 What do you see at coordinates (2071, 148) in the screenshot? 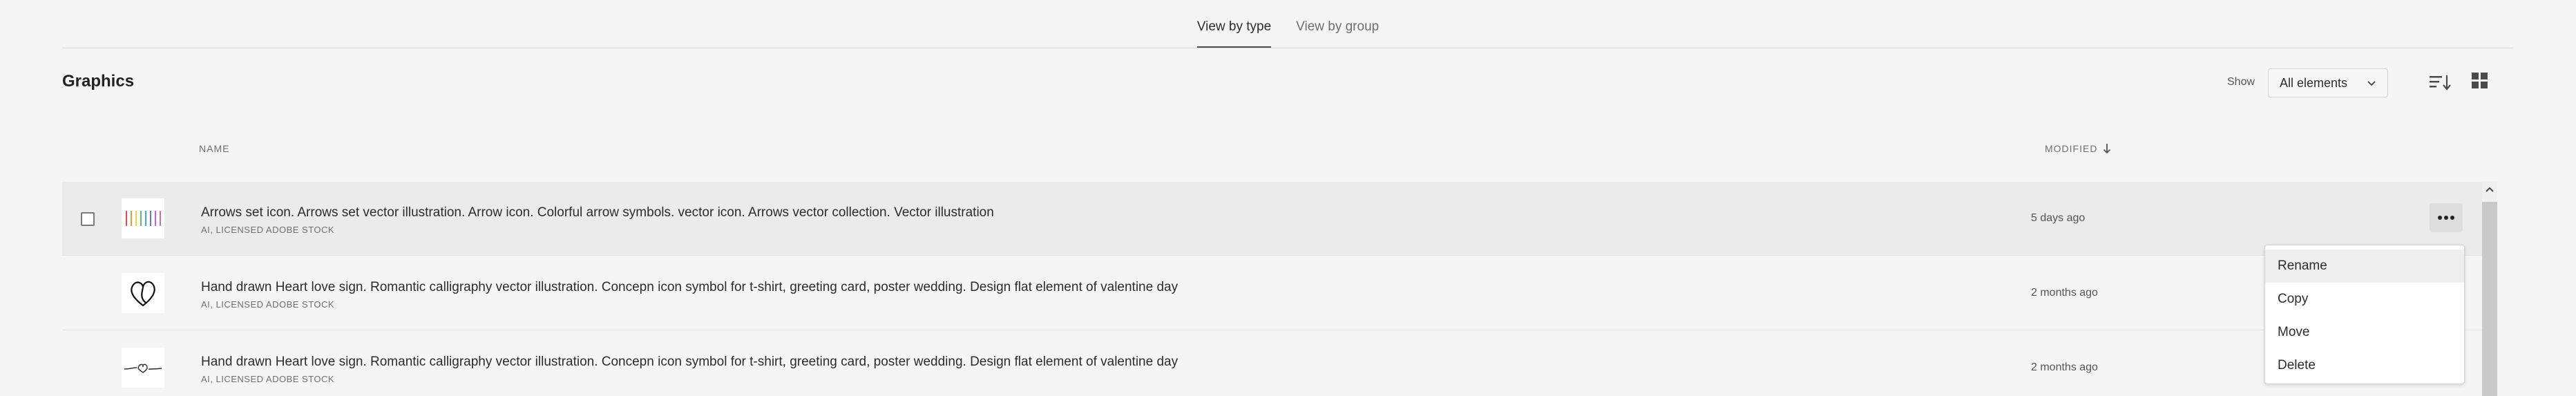
I see `column-header-modified-label: MODIFIED` at bounding box center [2071, 148].